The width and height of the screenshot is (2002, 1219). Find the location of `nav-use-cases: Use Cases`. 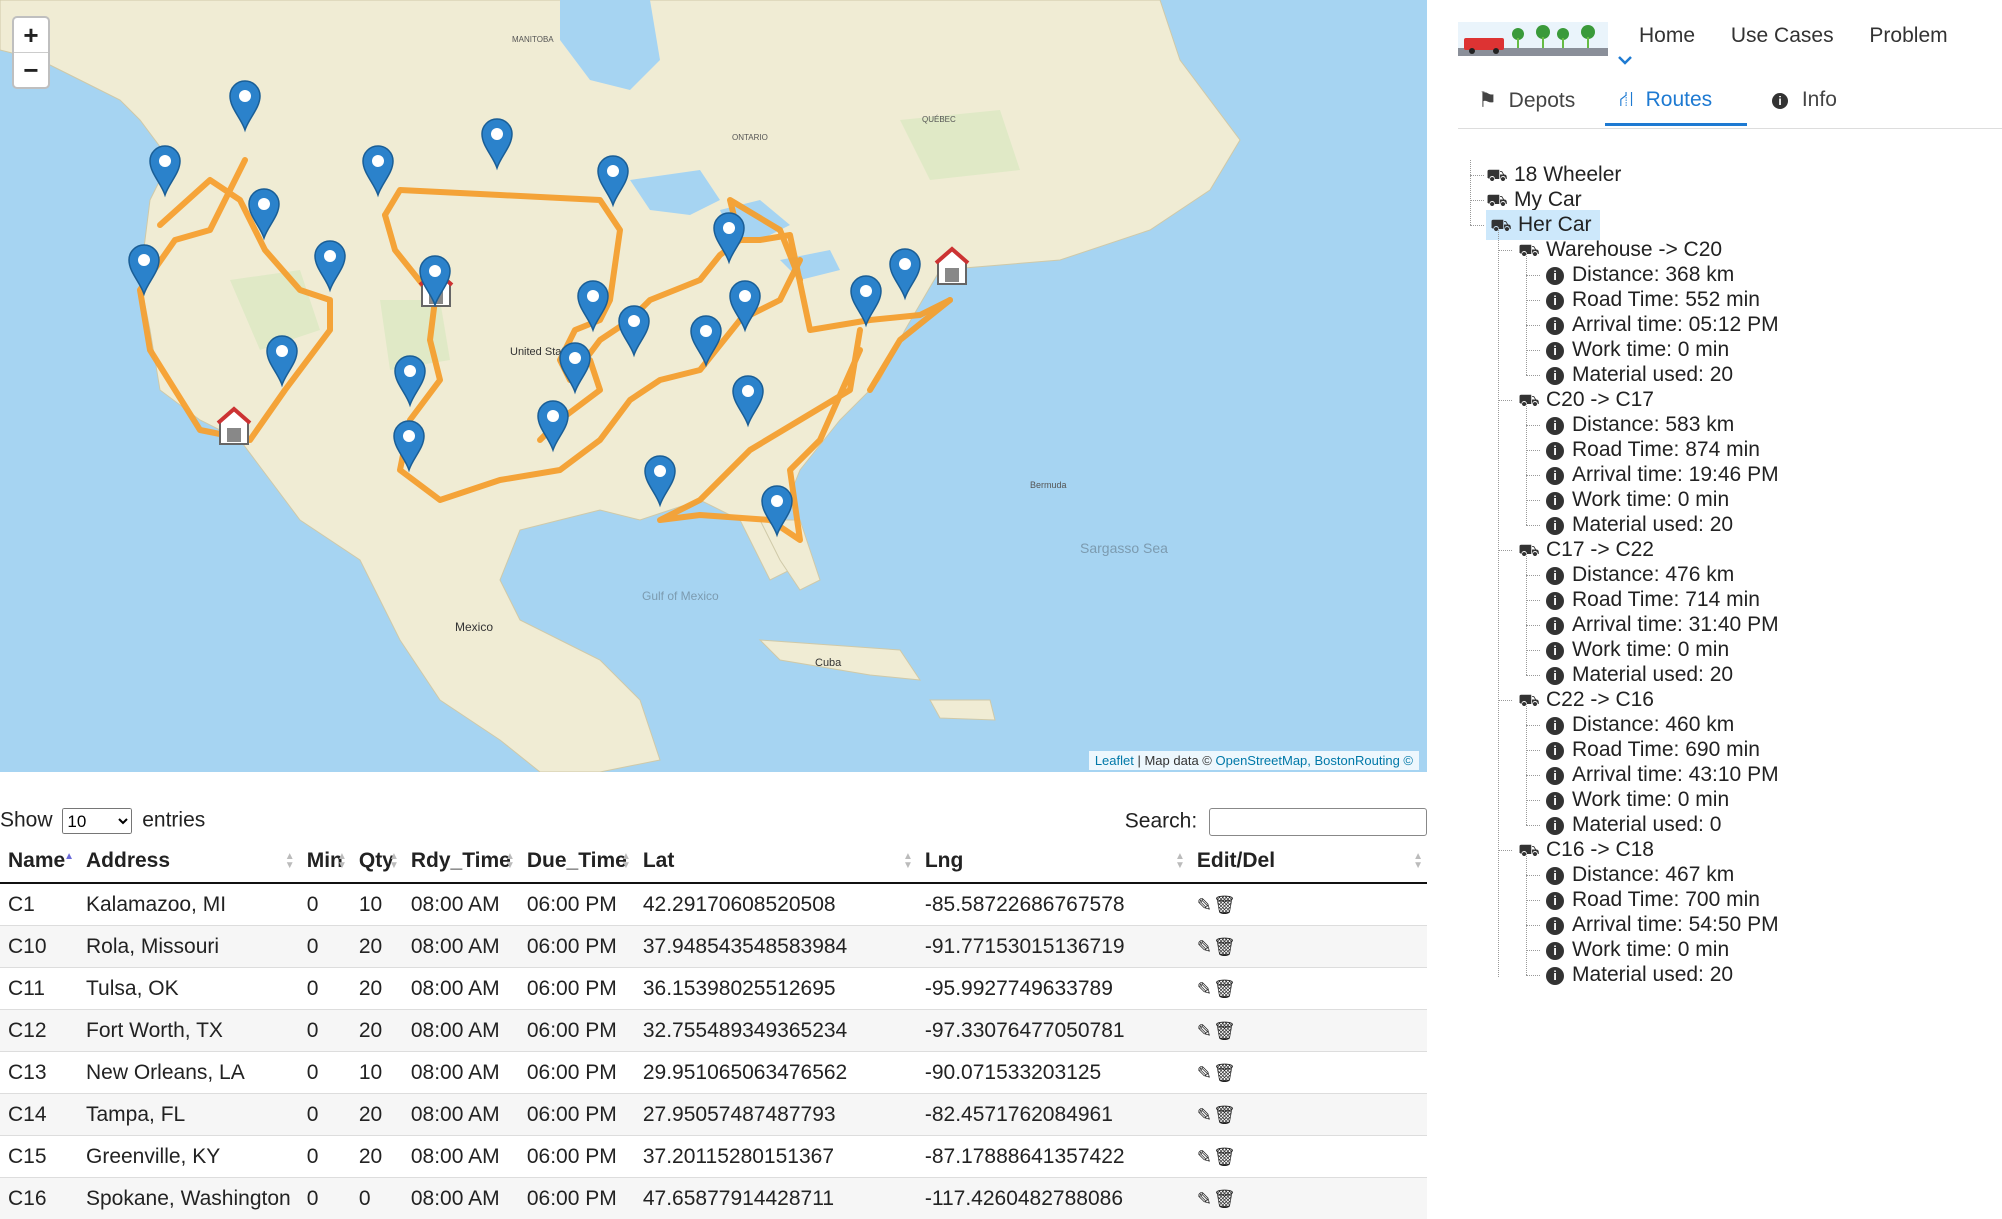

nav-use-cases: Use Cases is located at coordinates (1782, 35).